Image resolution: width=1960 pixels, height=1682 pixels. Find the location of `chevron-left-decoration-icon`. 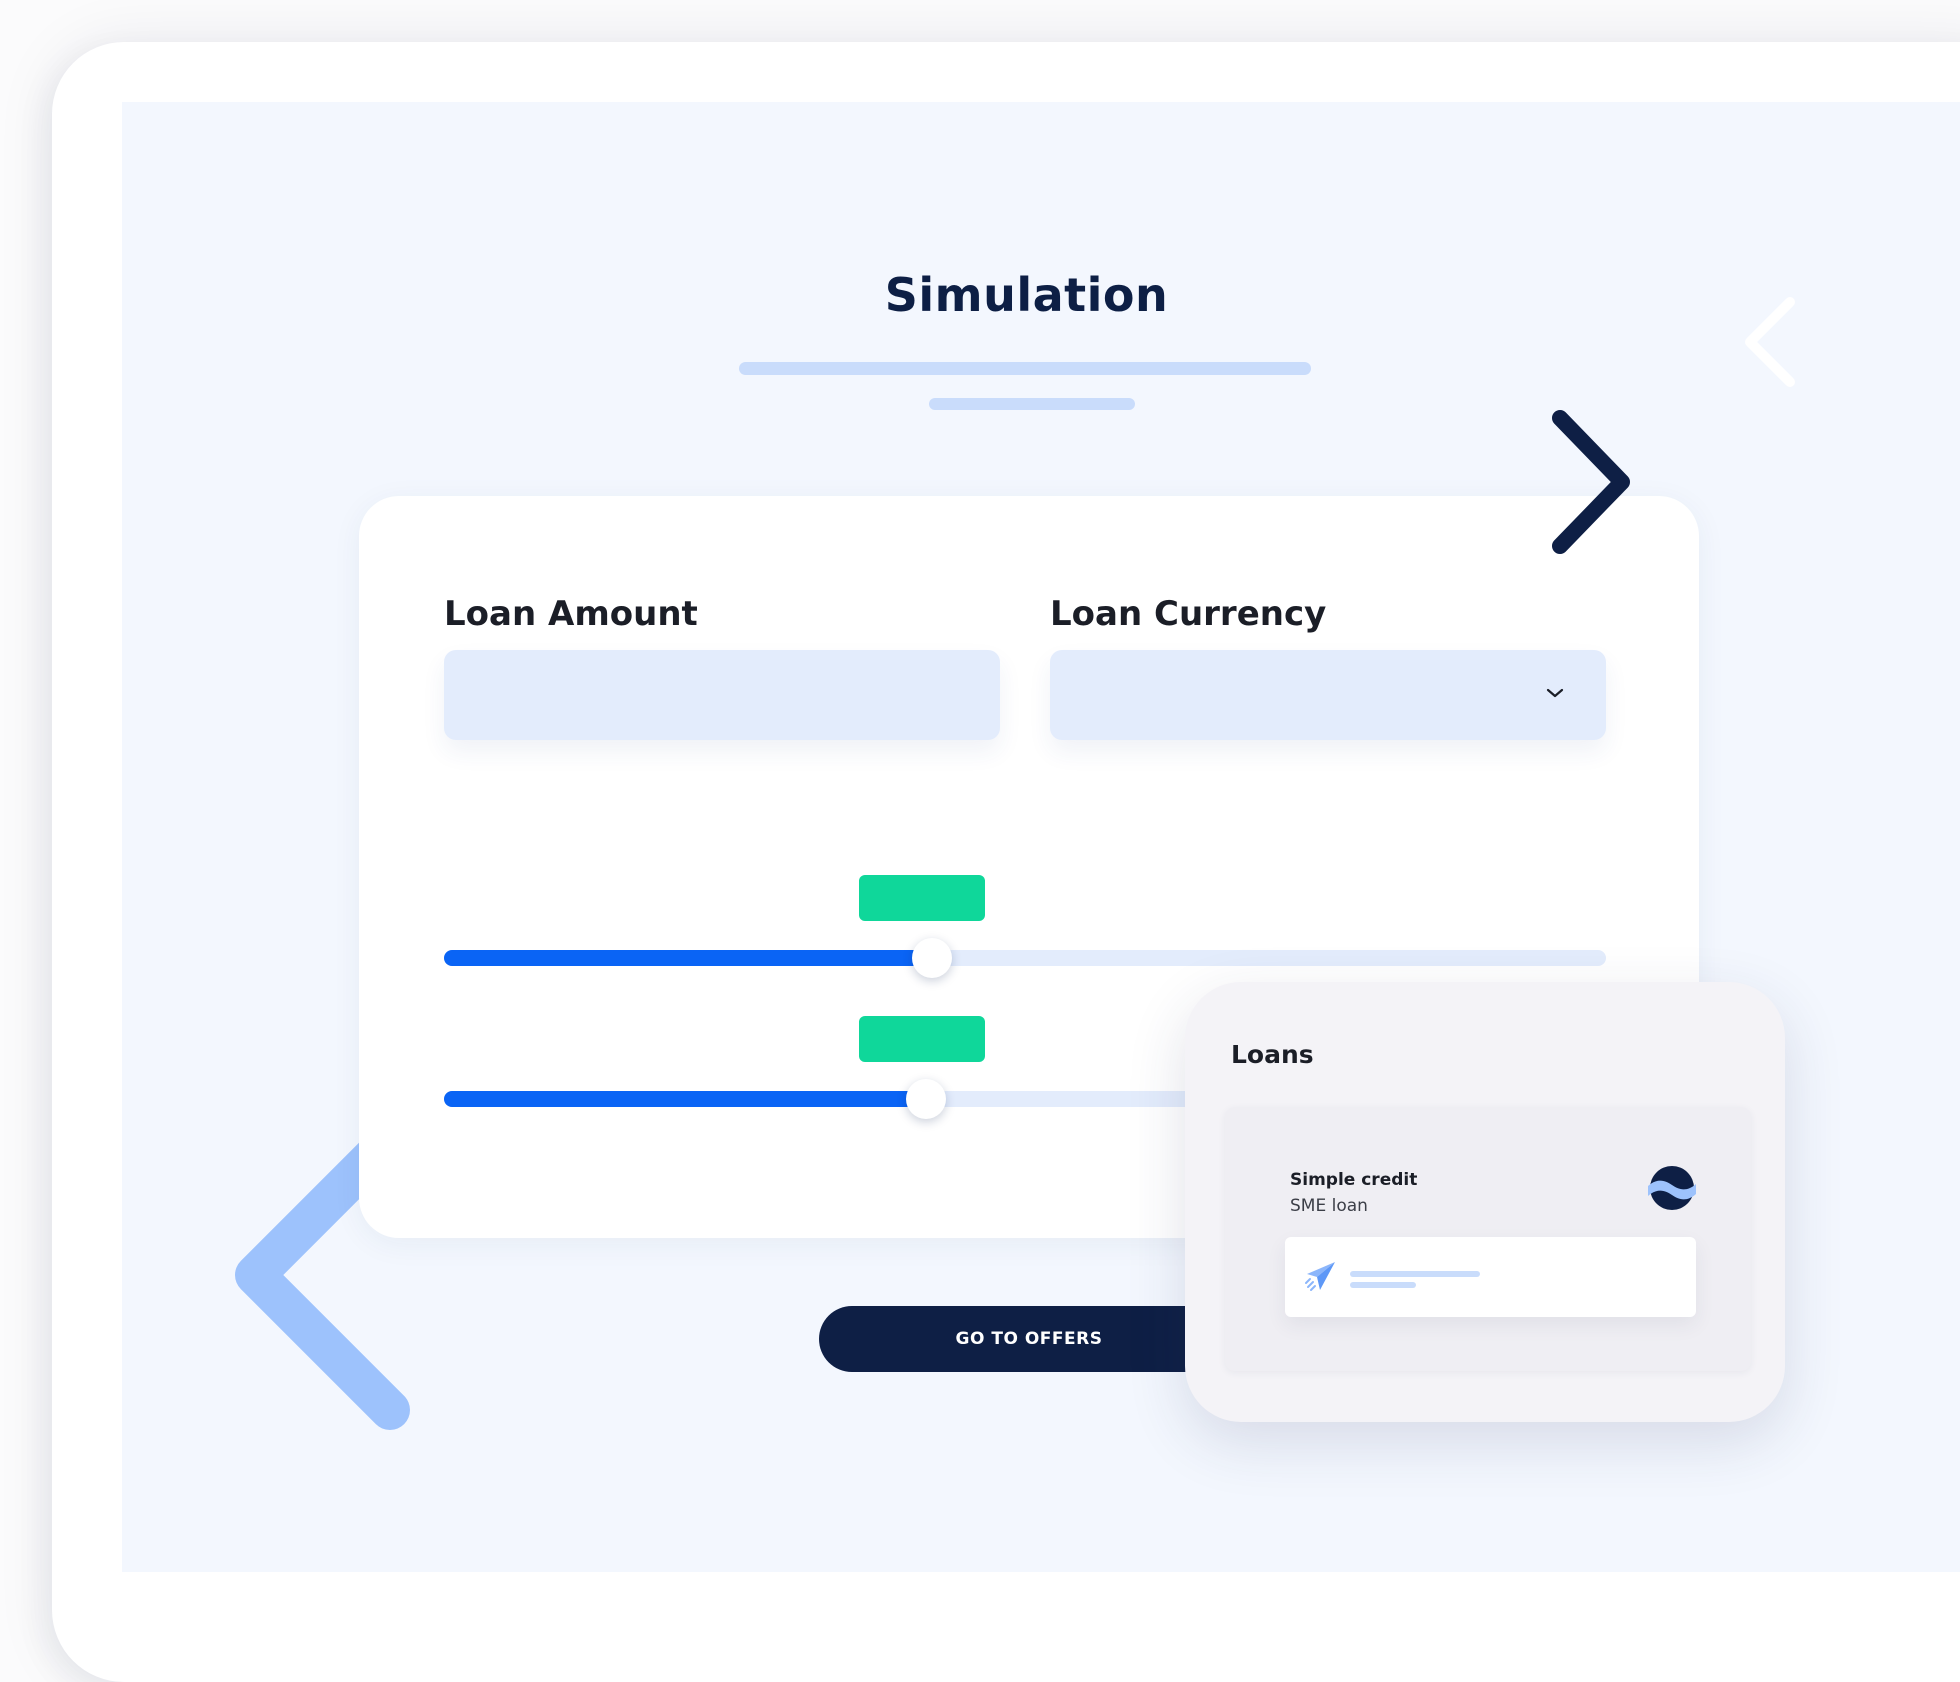

chevron-left-decoration-icon is located at coordinates (1770, 342).